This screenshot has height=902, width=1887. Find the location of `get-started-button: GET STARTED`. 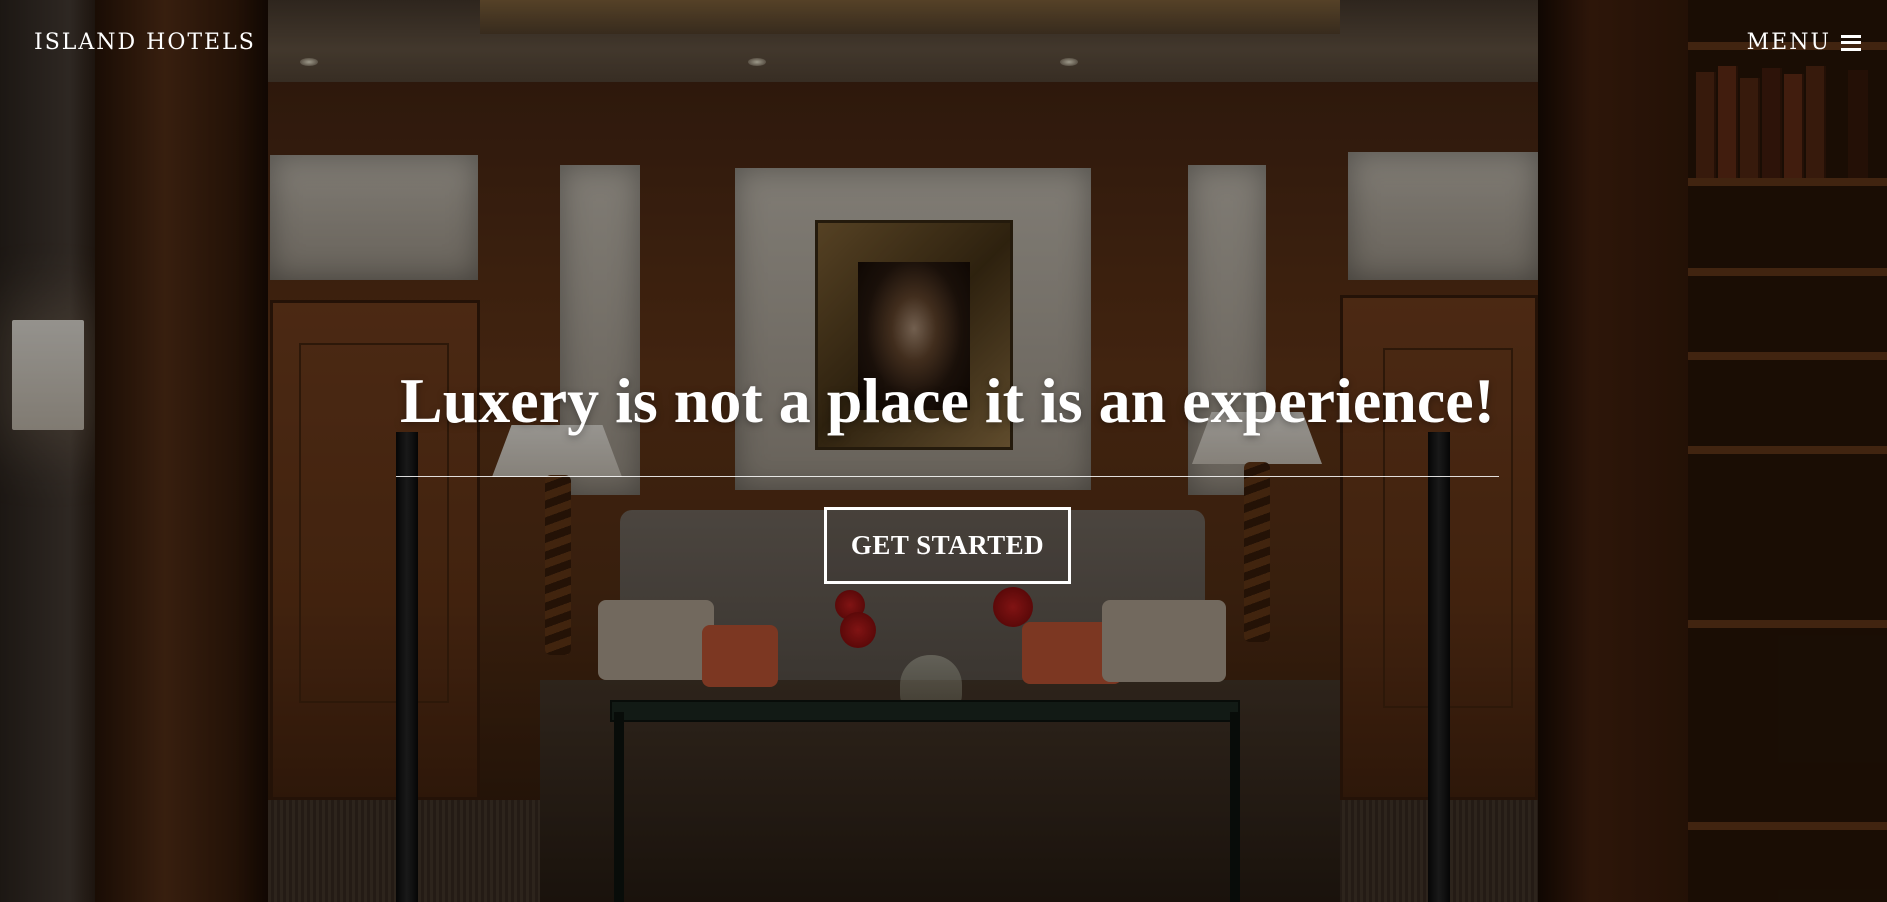

get-started-button: GET STARTED is located at coordinates (947, 545).